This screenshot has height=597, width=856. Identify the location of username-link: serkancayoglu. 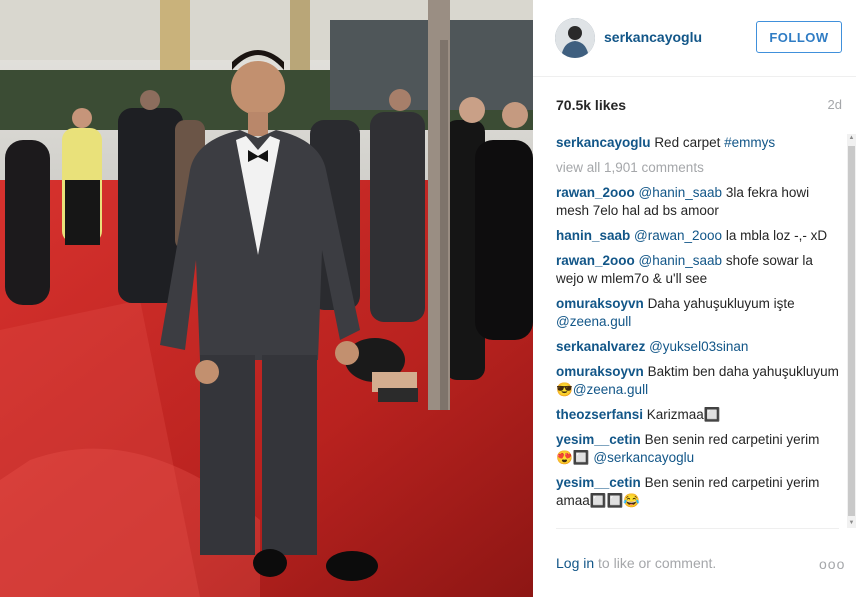
(653, 37).